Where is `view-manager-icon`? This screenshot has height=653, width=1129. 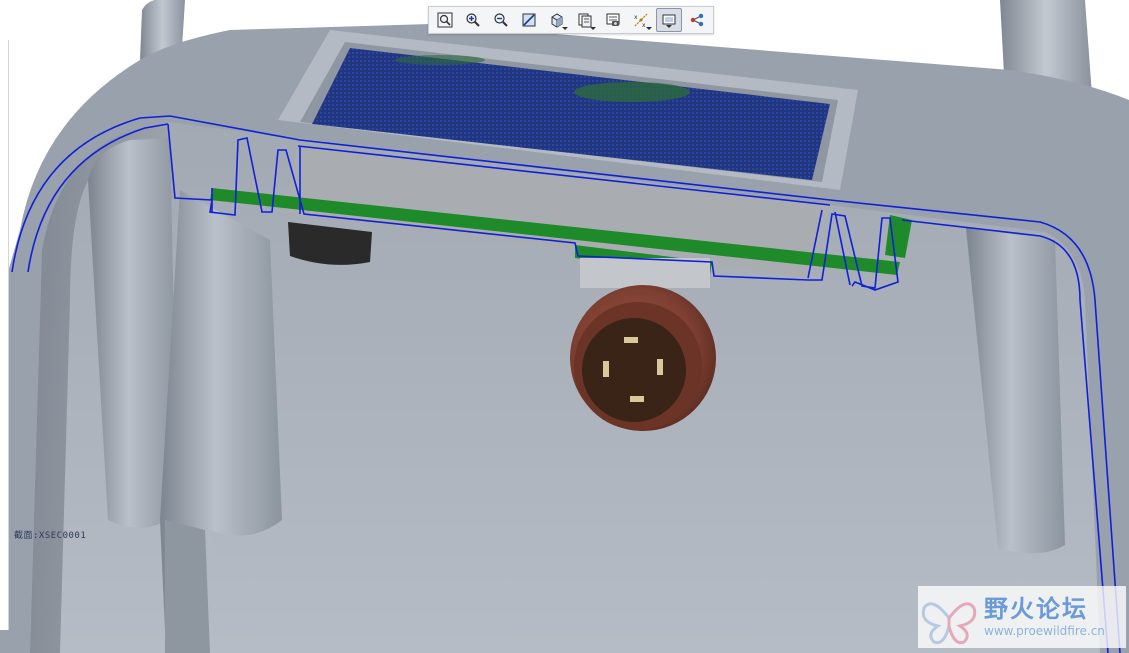
view-manager-icon is located at coordinates (613, 19).